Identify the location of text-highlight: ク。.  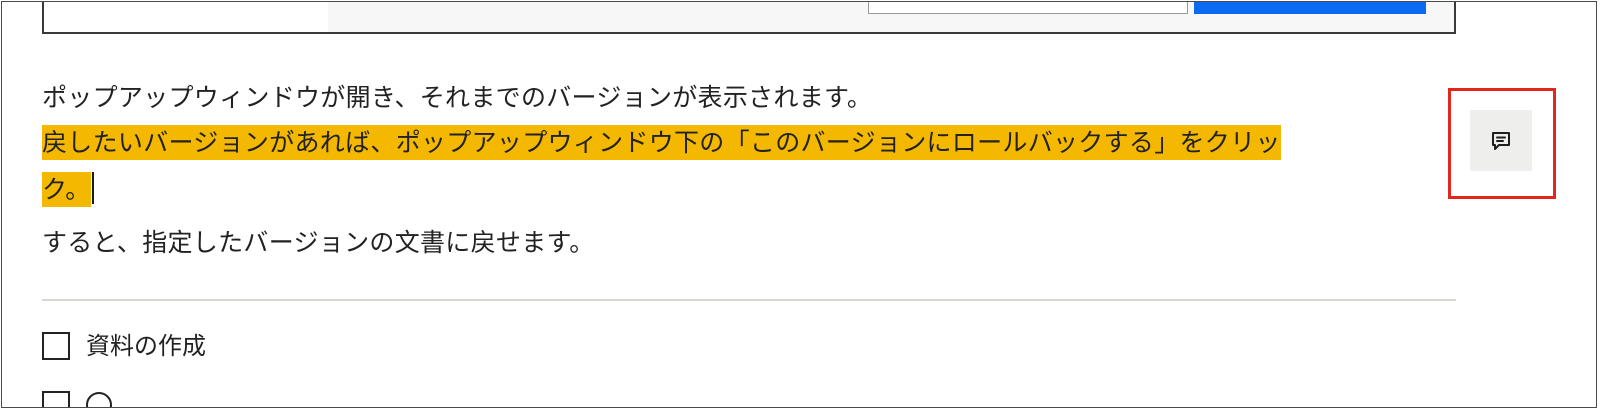
(66, 189).